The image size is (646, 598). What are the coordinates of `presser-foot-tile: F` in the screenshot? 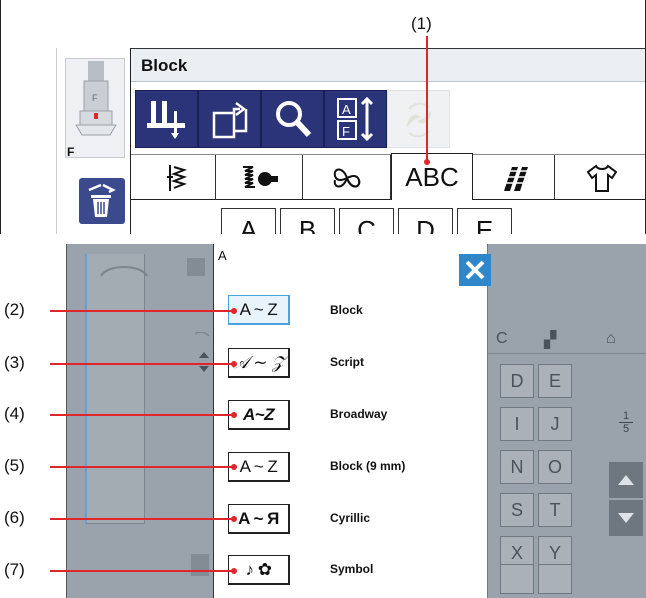 It's located at (95, 108).